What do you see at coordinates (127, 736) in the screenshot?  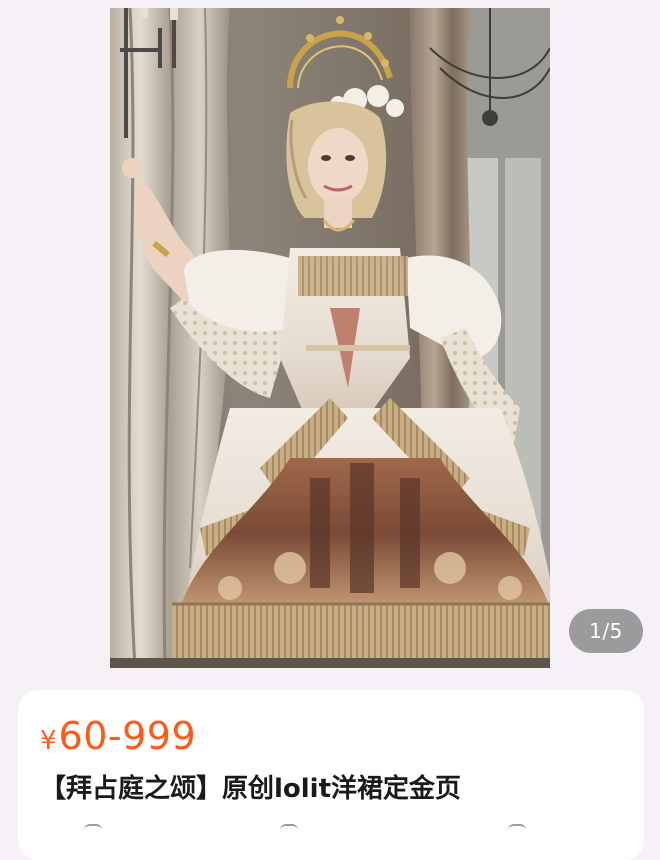 I see `price-amount: 60-999` at bounding box center [127, 736].